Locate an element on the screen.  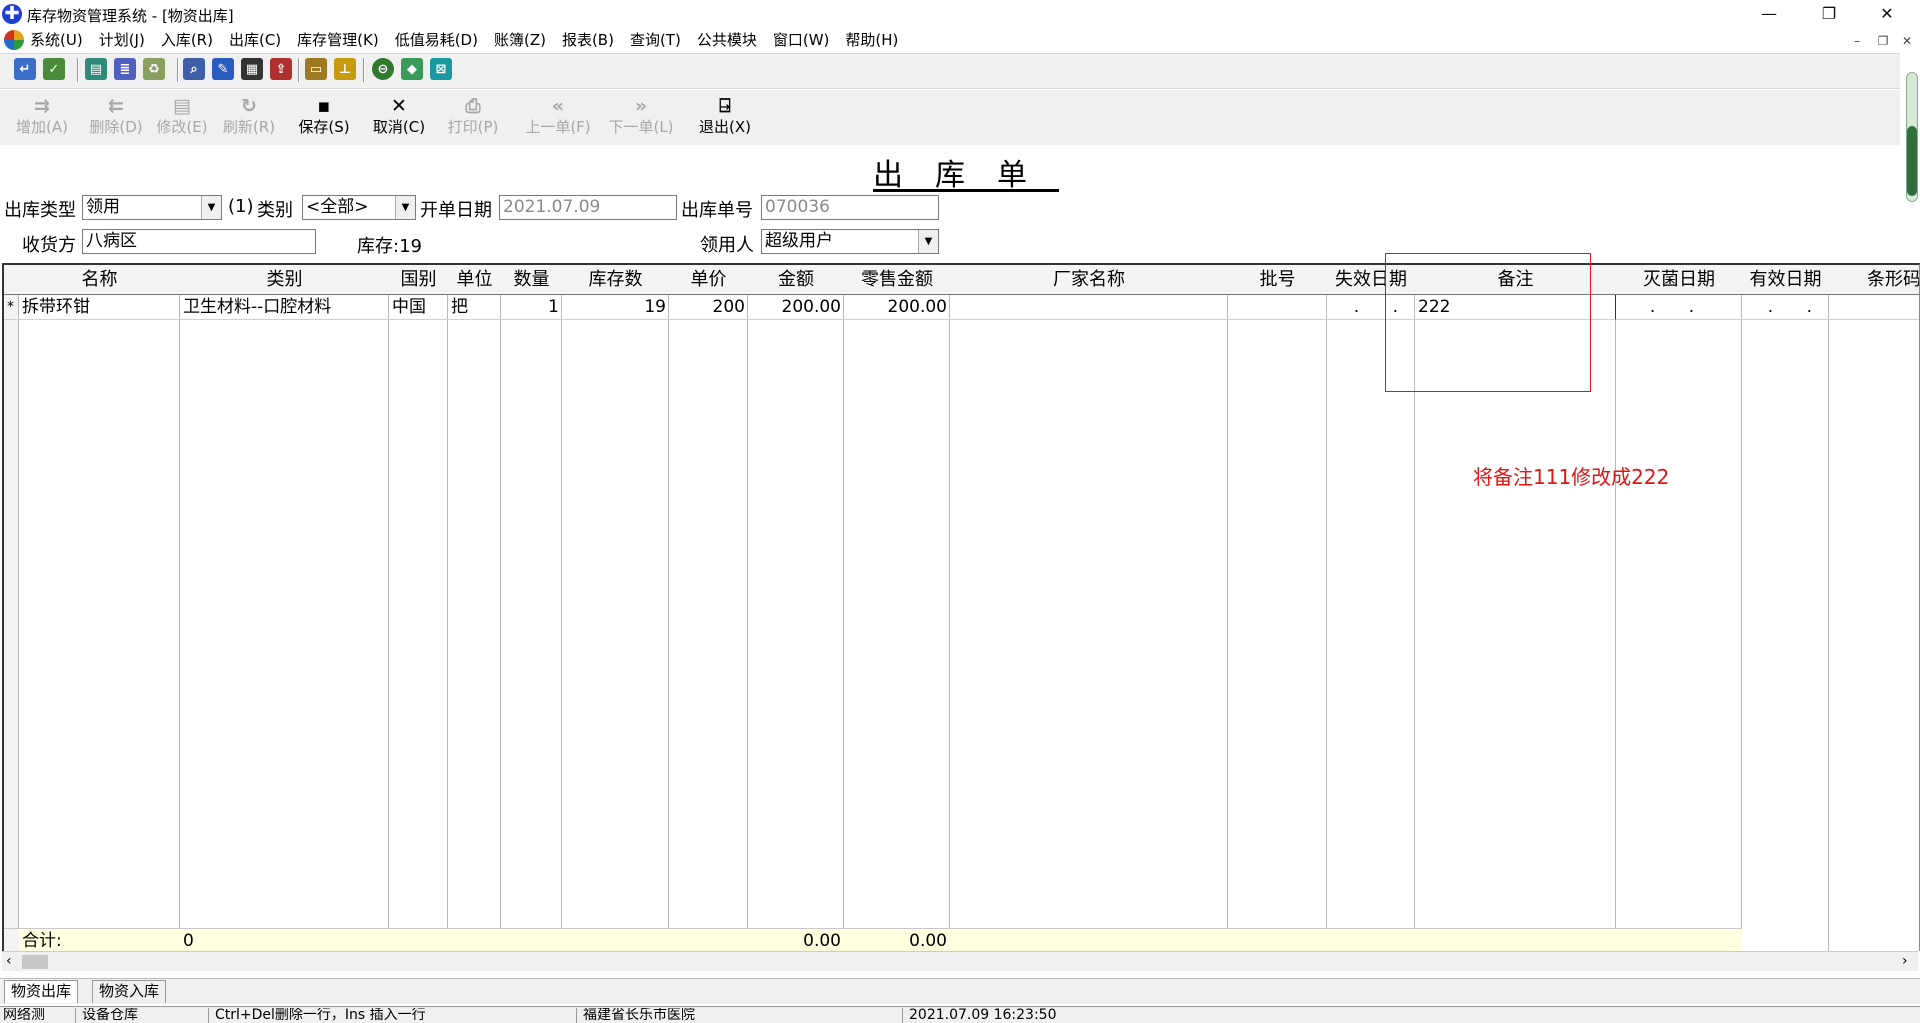
date-field: 2021.07.09 is located at coordinates (588, 207).